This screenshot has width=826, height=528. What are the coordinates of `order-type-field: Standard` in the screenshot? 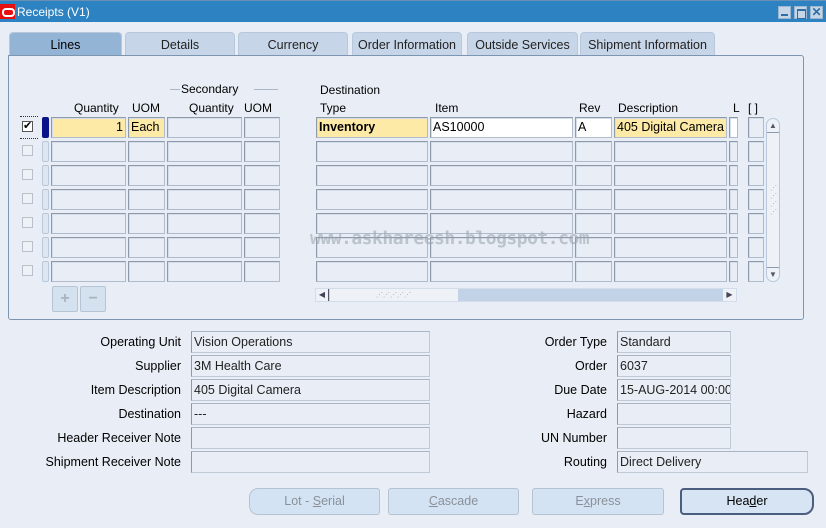 It's located at (674, 342).